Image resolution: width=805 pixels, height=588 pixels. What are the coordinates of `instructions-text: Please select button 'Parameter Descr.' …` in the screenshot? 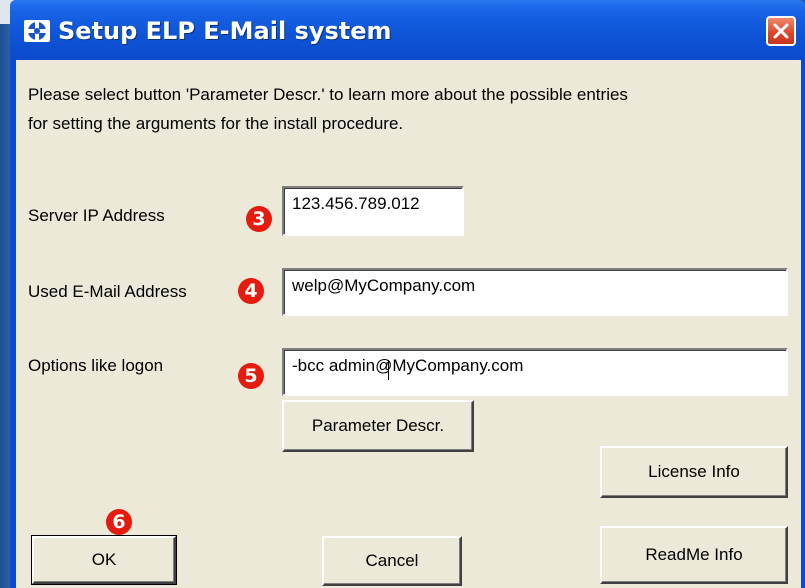 It's located at (408, 109).